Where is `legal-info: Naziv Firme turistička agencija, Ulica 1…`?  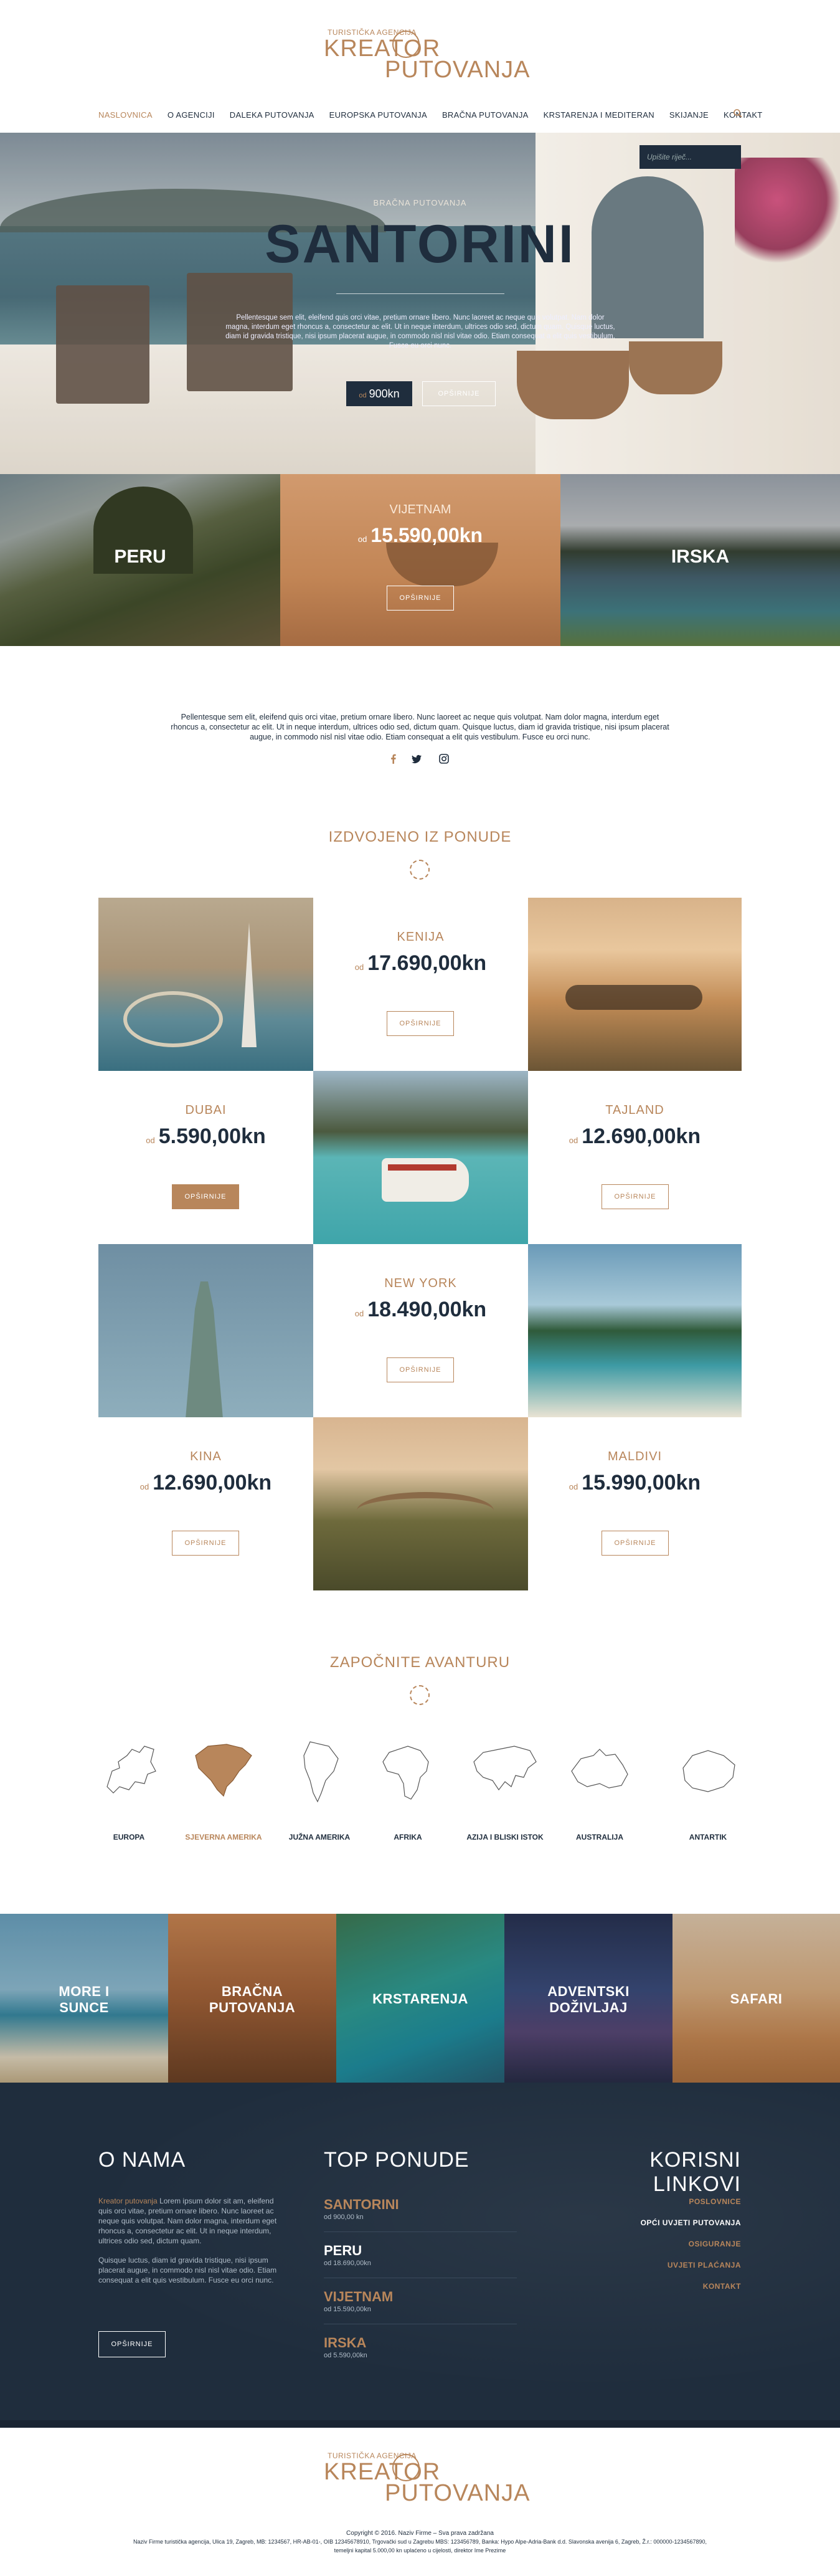 legal-info: Naziv Firme turistička agencija, Ulica 1… is located at coordinates (420, 2542).